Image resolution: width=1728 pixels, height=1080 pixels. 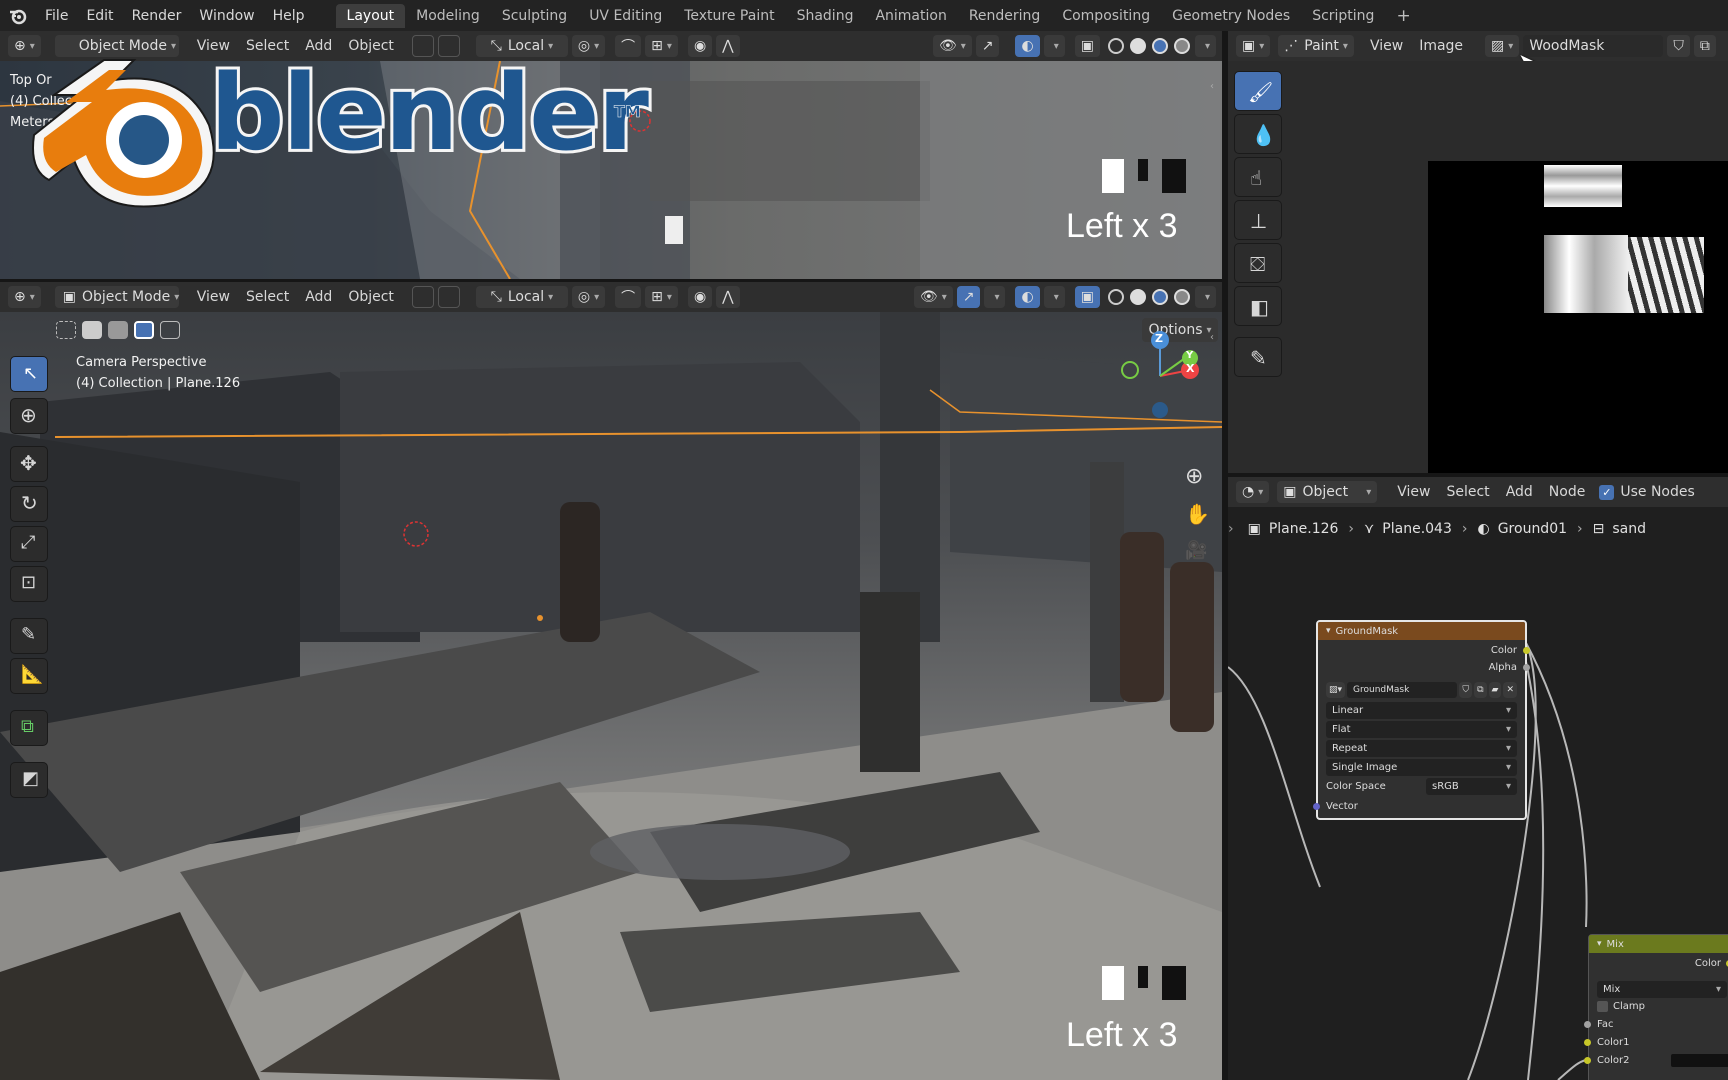 What do you see at coordinates (1258, 177) in the screenshot?
I see `tool-smear: ☝` at bounding box center [1258, 177].